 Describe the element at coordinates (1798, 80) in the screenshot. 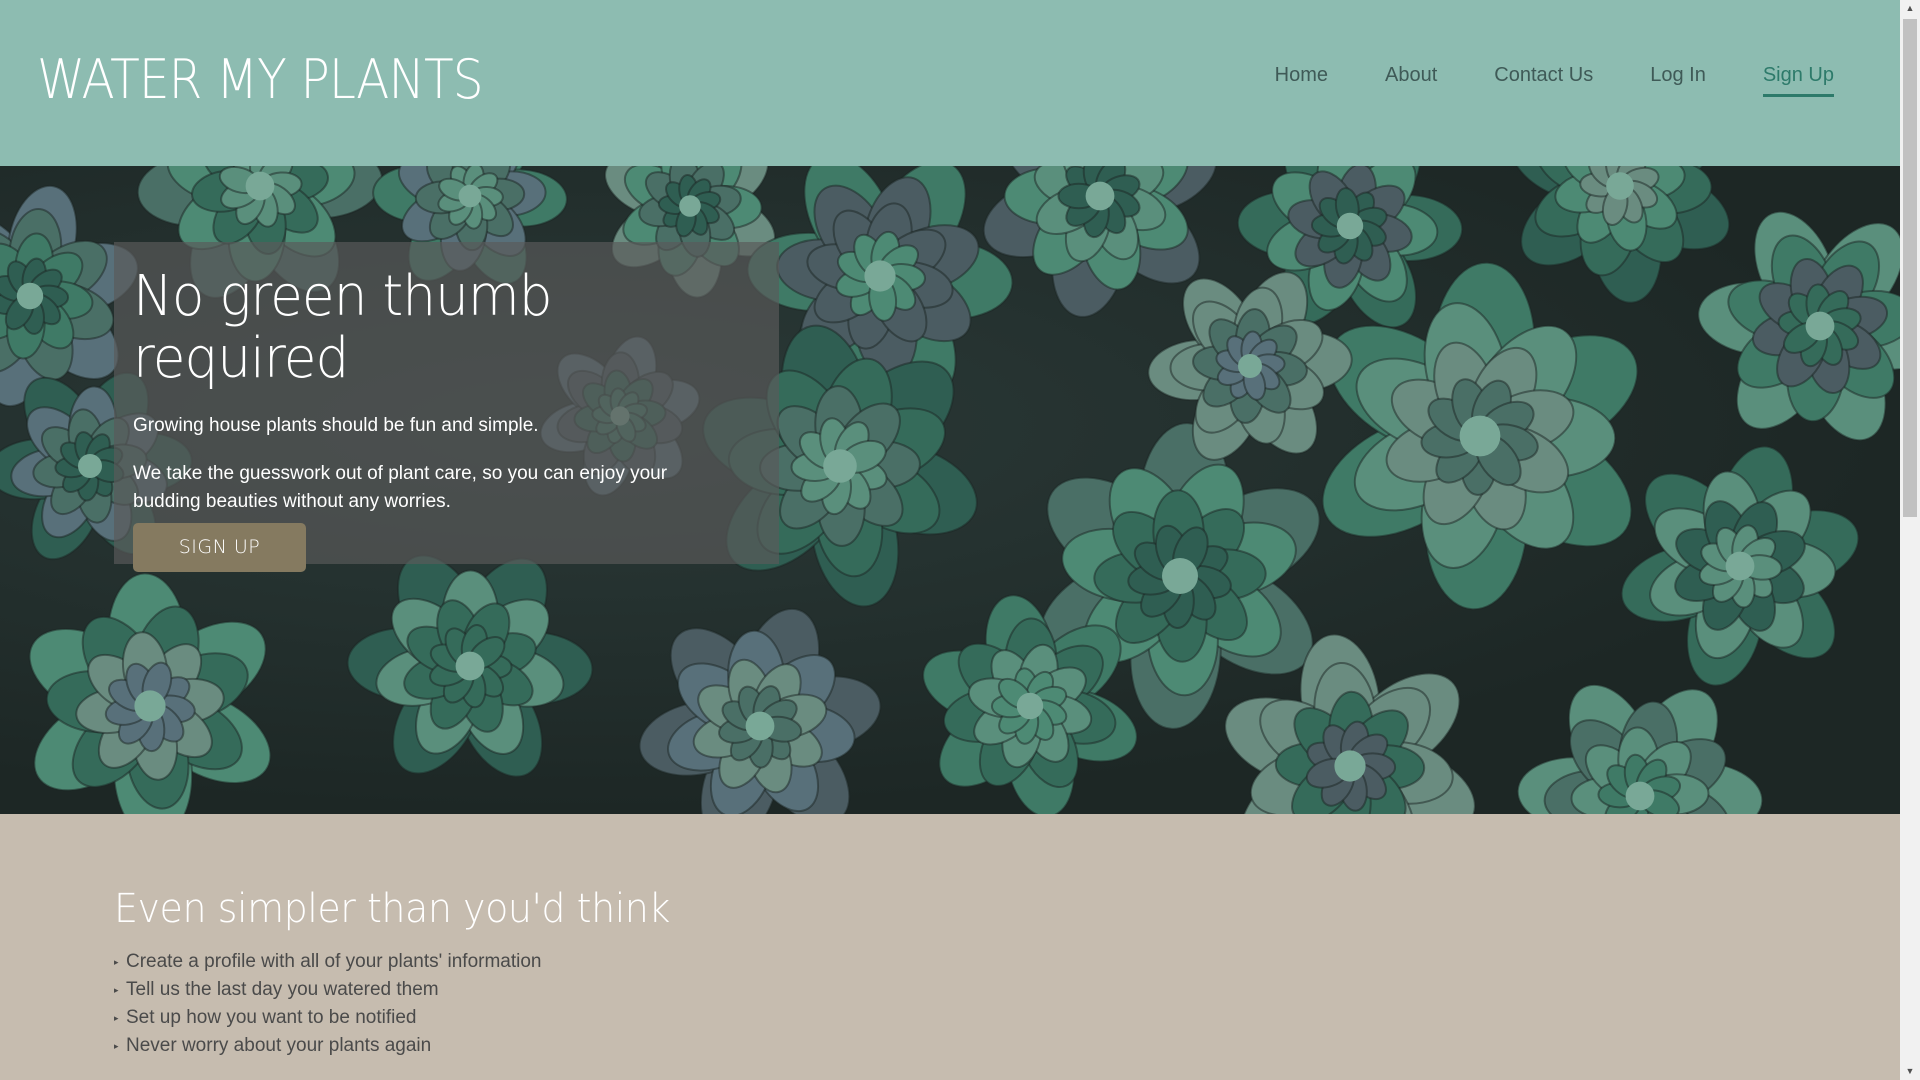

I see `nav-sign-up: Sign Up` at that location.